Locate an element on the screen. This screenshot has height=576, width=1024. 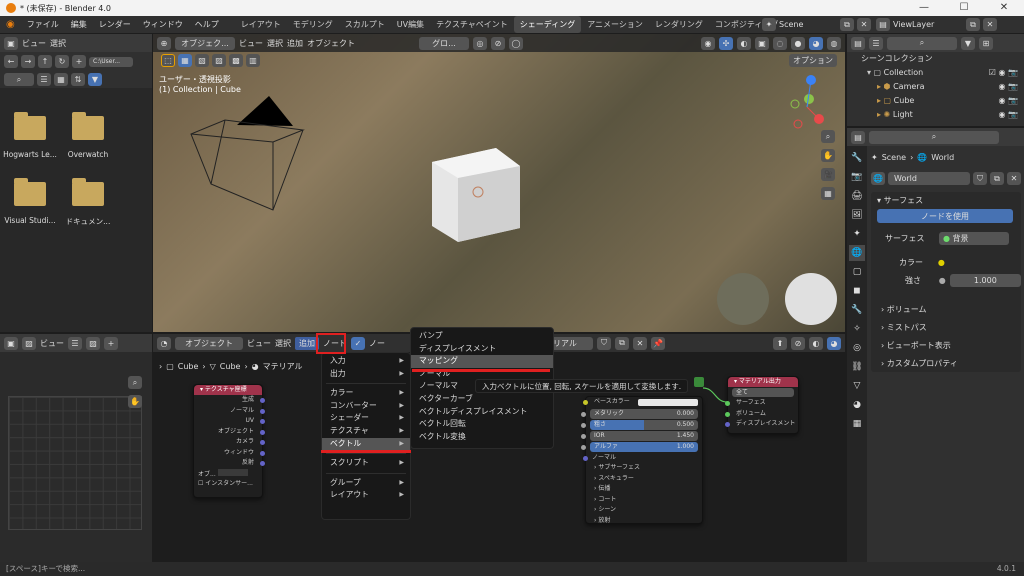
filter-icon: ▼ is located at coordinates (95, 79).